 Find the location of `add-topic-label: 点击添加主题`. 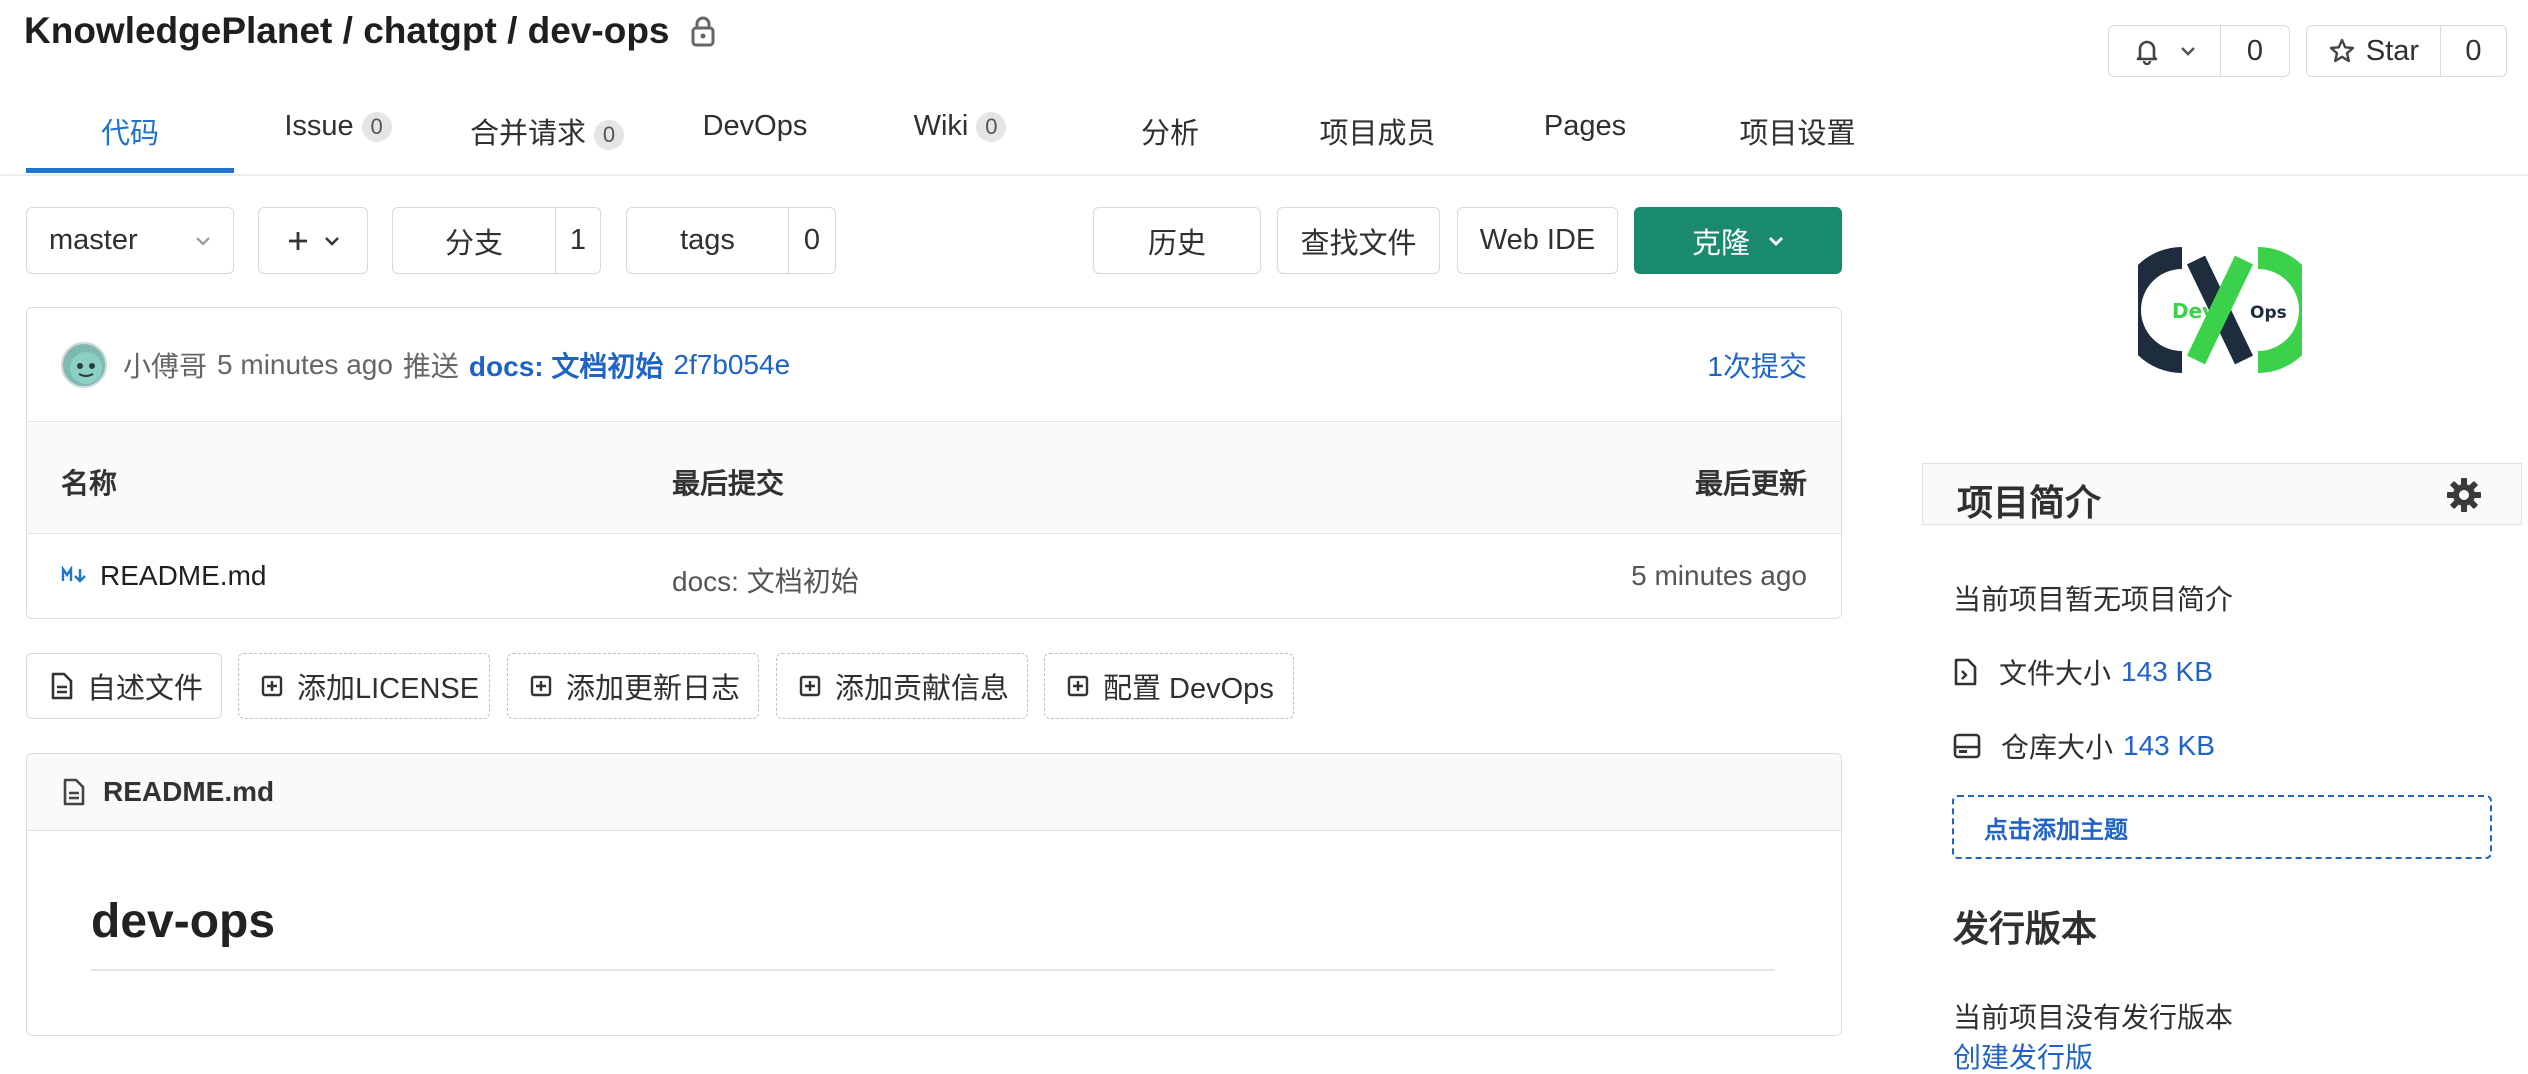

add-topic-label: 点击添加主题 is located at coordinates (2056, 830).